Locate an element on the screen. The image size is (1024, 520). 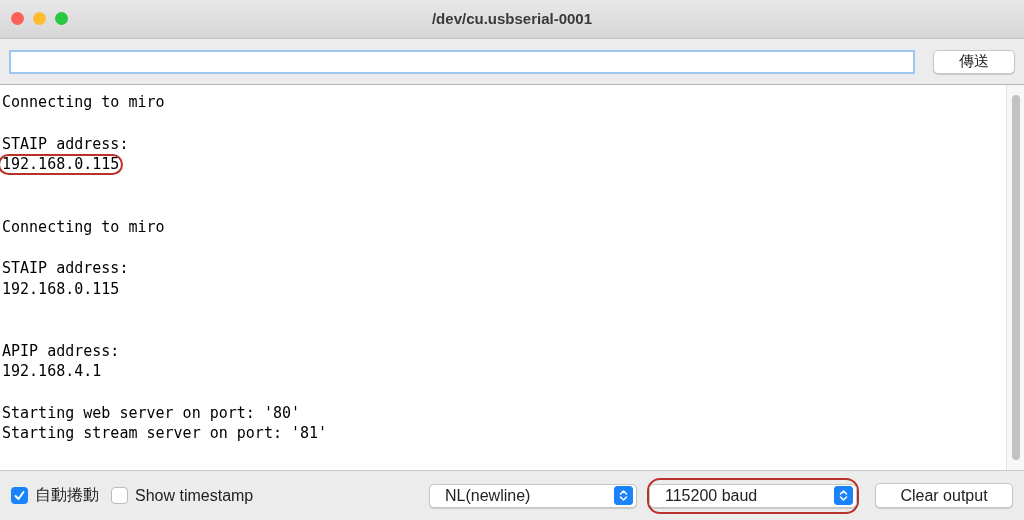
window-title: /dev/cu.usbserial-0001 is located at coordinates (512, 19).